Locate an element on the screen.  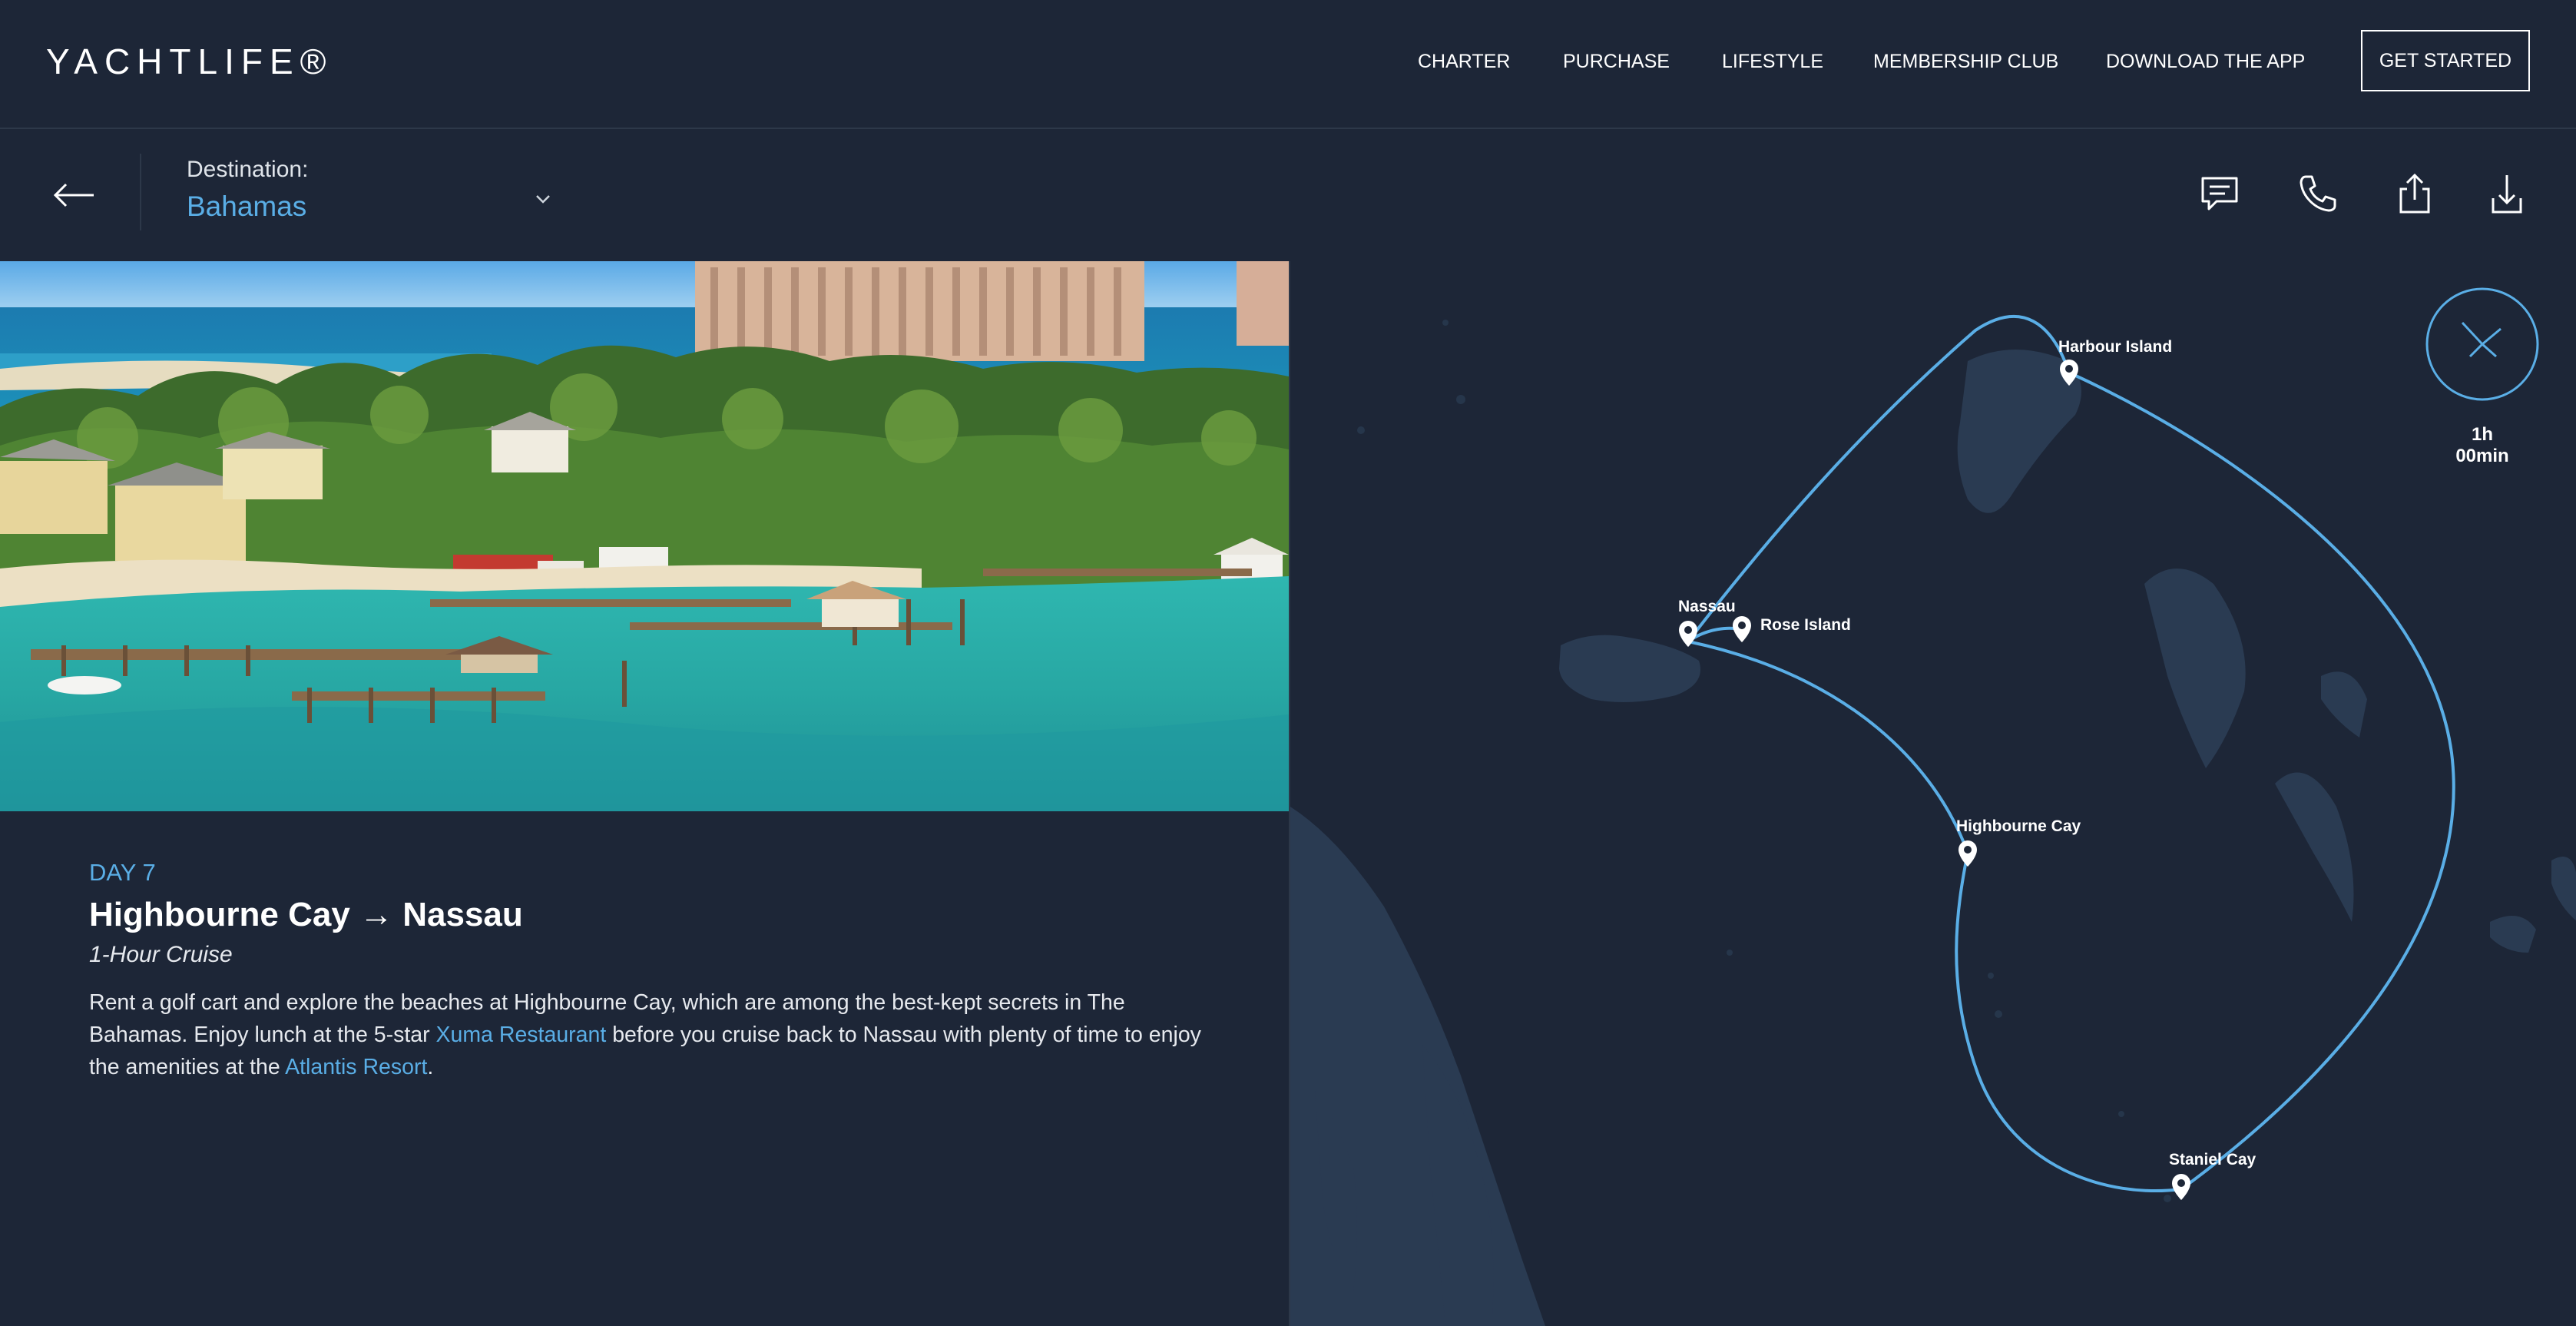
day-title: Highbourne Cay → Nassau is located at coordinates (306, 915).